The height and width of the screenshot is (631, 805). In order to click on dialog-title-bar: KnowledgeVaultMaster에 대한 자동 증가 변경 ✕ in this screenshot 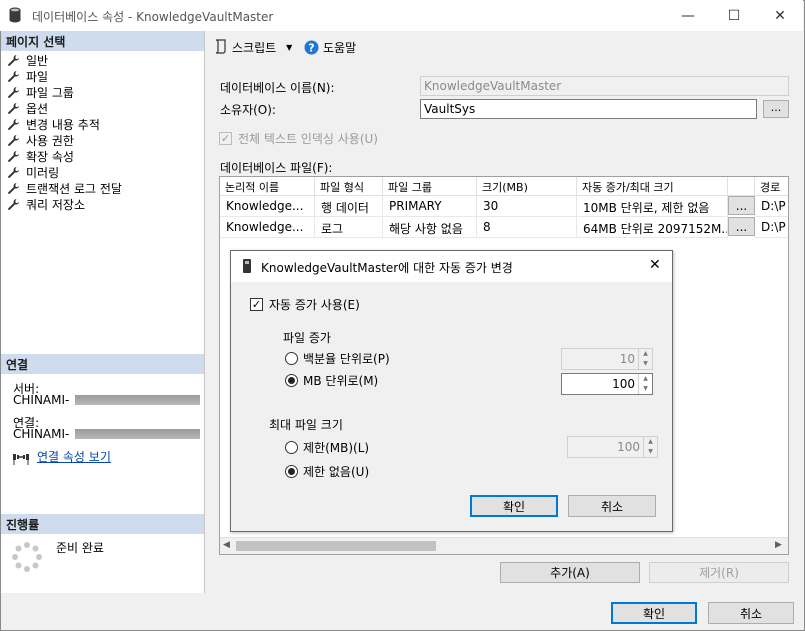, I will do `click(451, 266)`.